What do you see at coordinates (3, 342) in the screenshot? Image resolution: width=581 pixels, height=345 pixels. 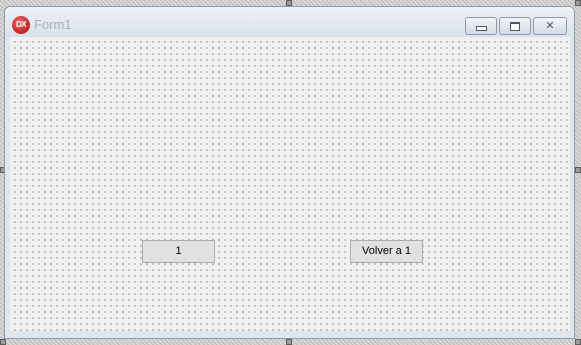 I see `resize-handle-bottom-left` at bounding box center [3, 342].